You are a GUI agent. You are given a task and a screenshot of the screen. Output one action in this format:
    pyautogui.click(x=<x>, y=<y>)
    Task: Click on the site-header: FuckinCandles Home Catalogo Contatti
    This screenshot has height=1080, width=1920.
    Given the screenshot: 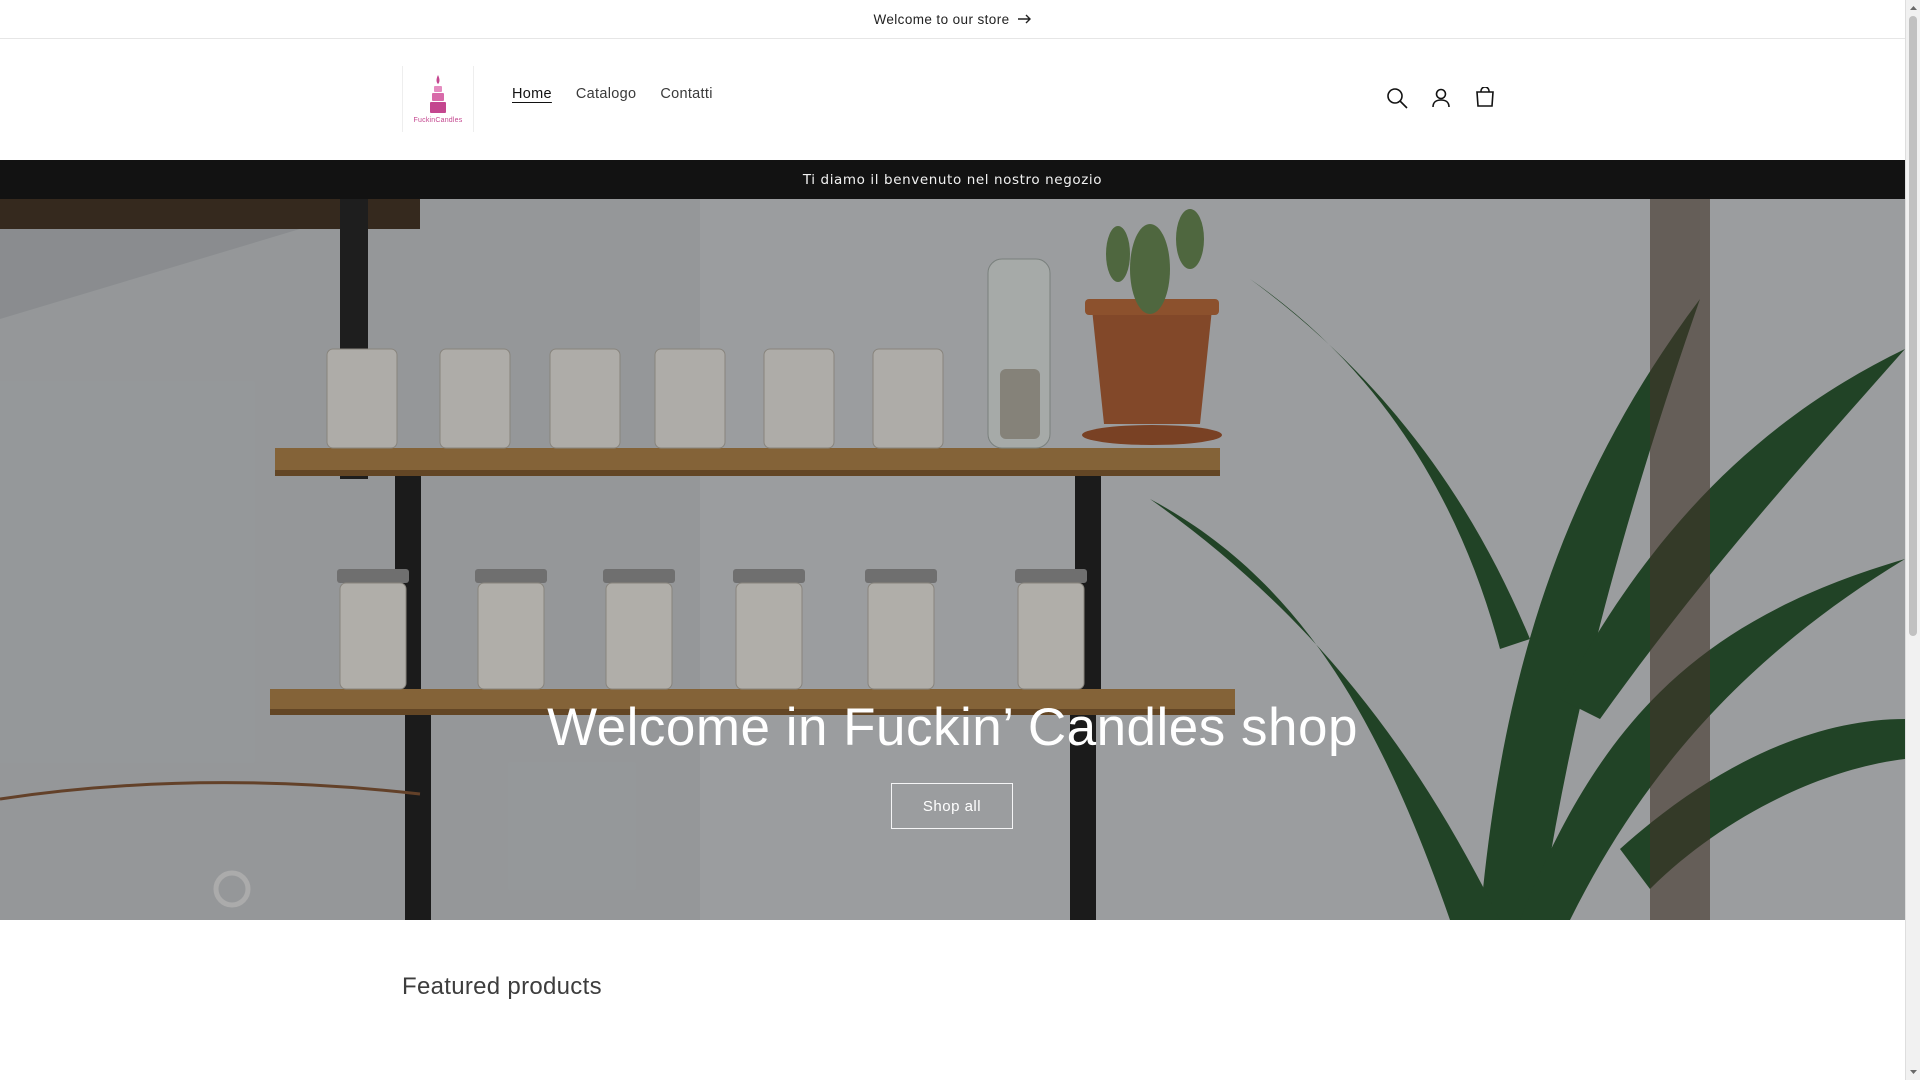 What is the action you would take?
    pyautogui.click(x=952, y=99)
    